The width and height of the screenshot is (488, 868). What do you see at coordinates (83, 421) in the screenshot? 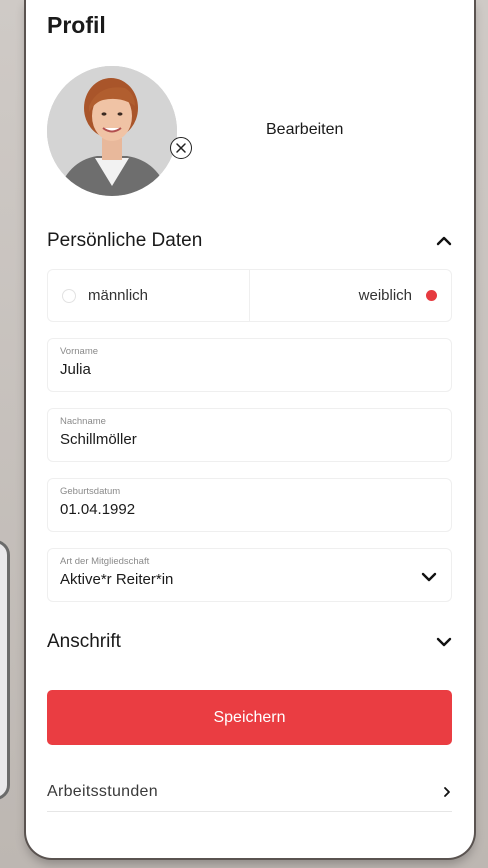
I see `last-name-label: Nachname` at bounding box center [83, 421].